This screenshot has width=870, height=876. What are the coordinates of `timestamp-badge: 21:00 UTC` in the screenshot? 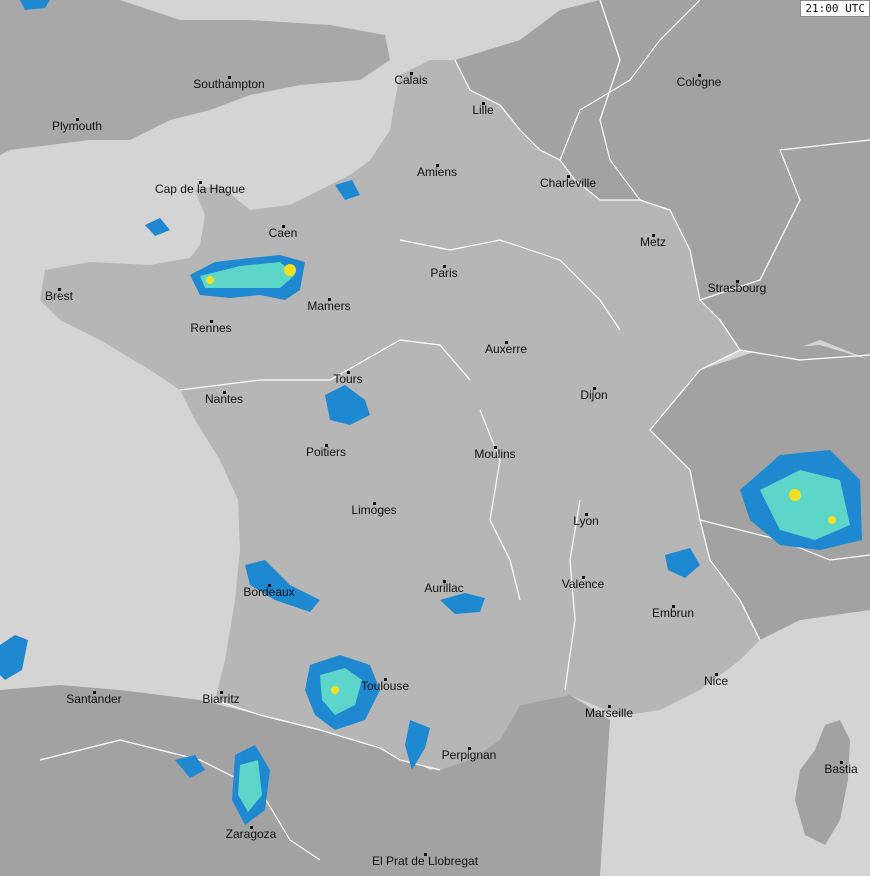 It's located at (835, 8).